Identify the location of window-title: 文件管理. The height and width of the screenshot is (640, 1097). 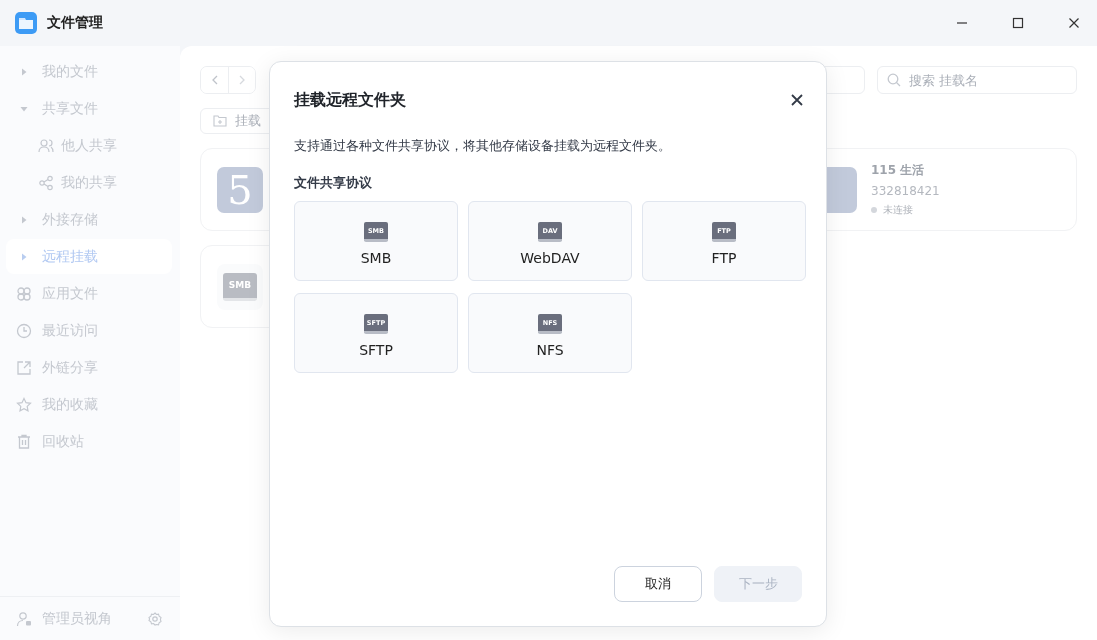
(75, 23).